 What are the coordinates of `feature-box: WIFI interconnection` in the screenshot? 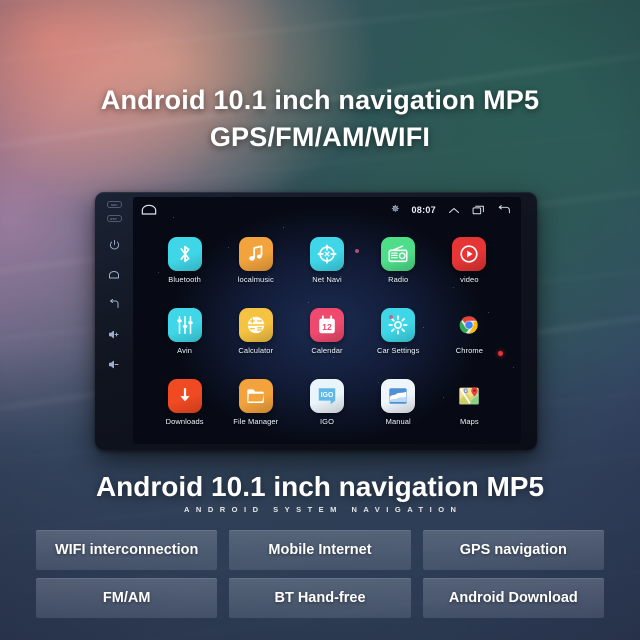 It's located at (127, 550).